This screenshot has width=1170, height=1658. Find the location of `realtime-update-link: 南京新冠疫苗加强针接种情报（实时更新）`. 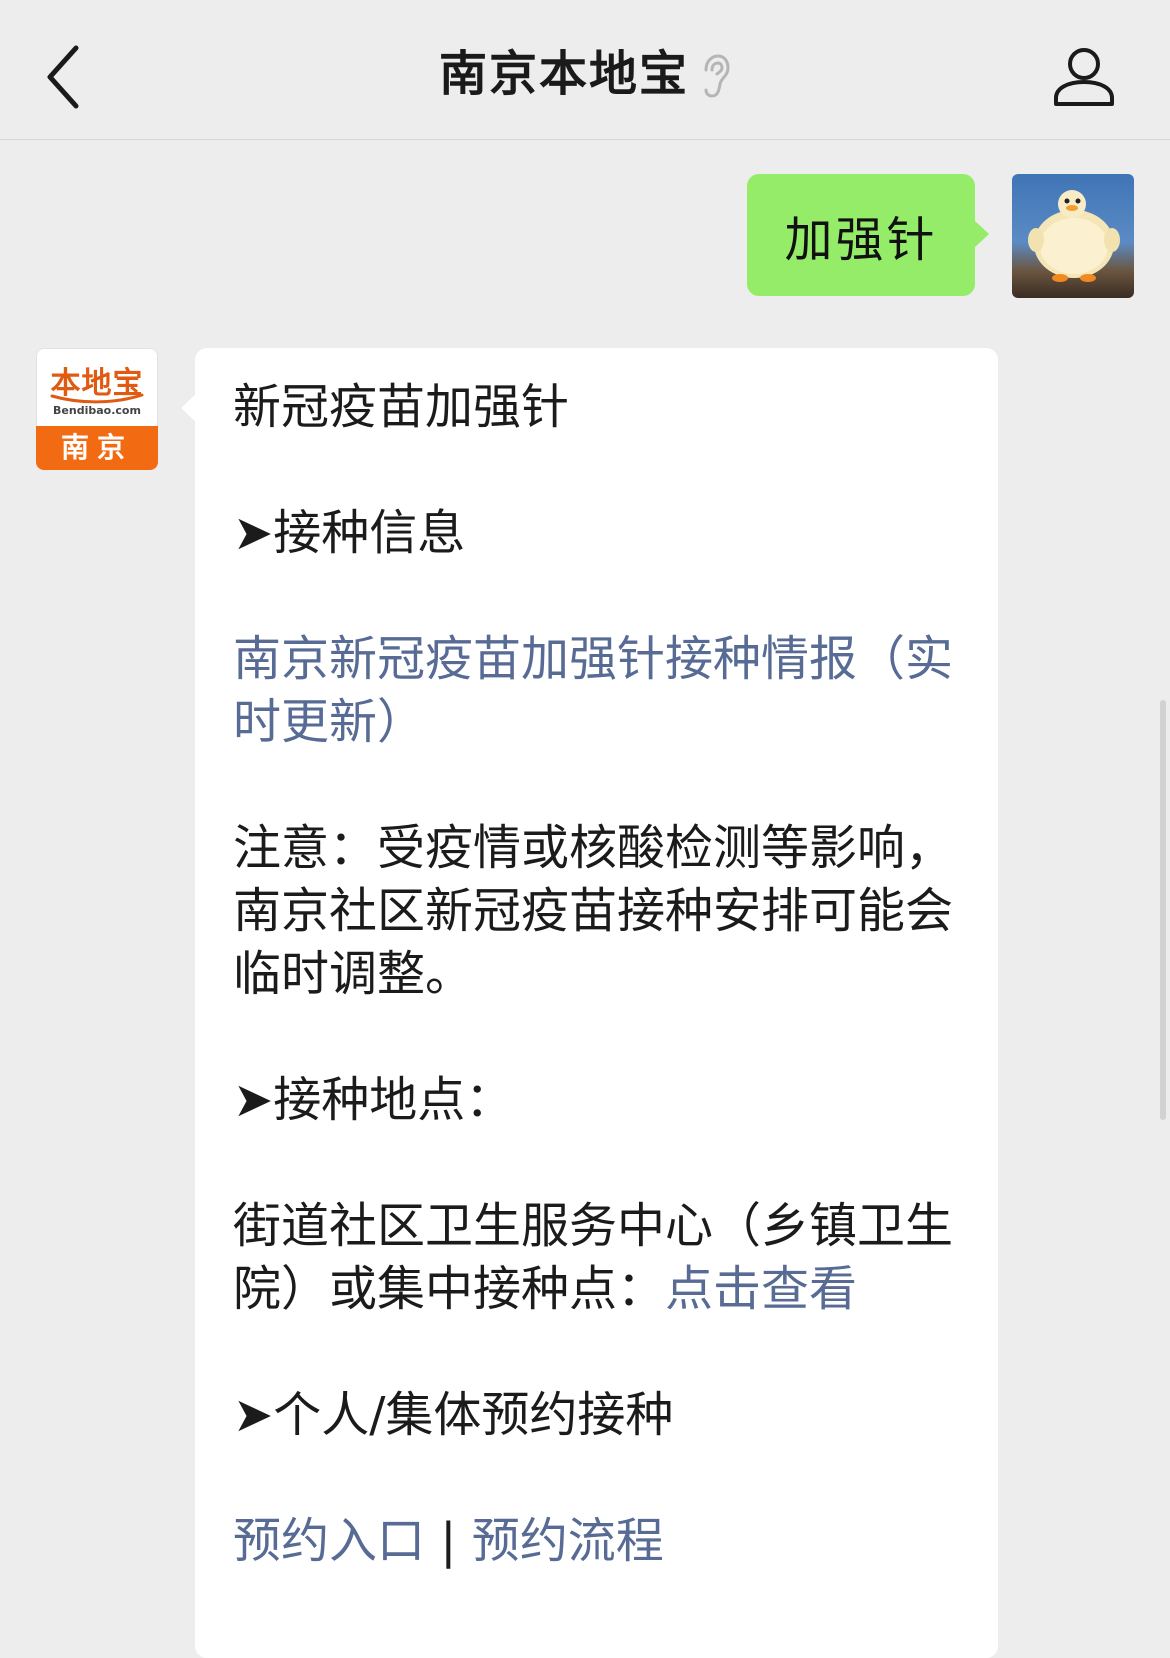

realtime-update-link: 南京新冠疫苗加强针接种情报（实时更新） is located at coordinates (601, 691).